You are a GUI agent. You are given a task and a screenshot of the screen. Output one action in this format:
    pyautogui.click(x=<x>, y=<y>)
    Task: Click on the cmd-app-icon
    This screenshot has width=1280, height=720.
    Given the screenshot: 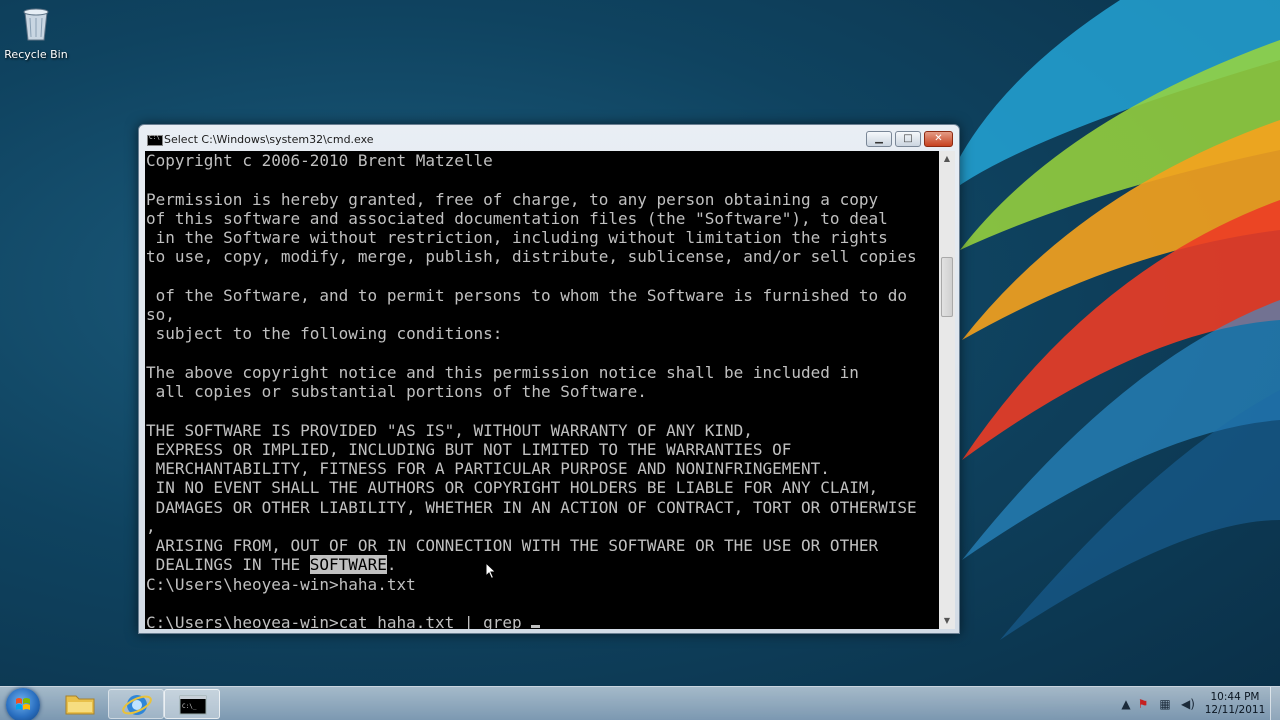 What is the action you would take?
    pyautogui.click(x=155, y=140)
    